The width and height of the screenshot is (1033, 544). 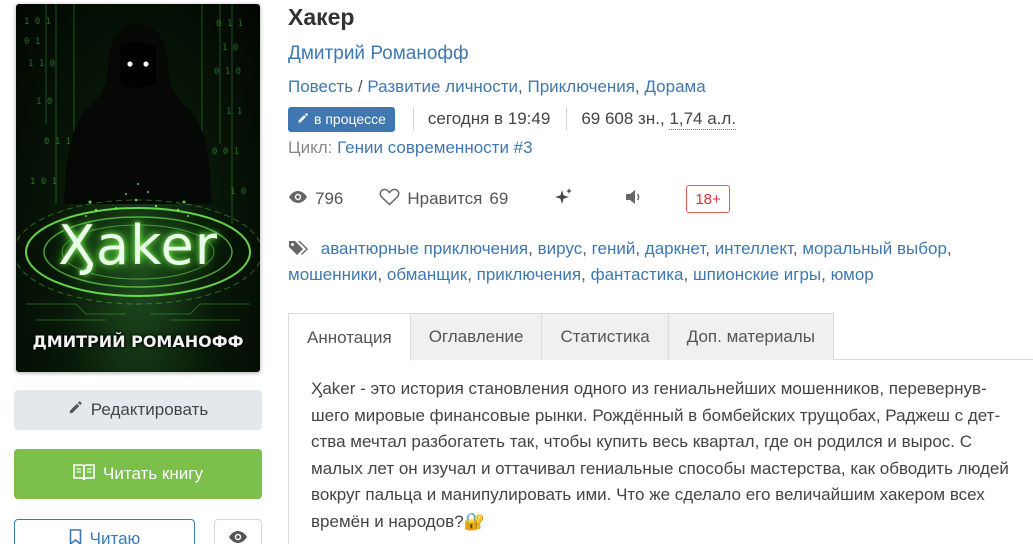 What do you see at coordinates (703, 119) in the screenshot?
I see `size-sheets: 1,74 а.л.` at bounding box center [703, 119].